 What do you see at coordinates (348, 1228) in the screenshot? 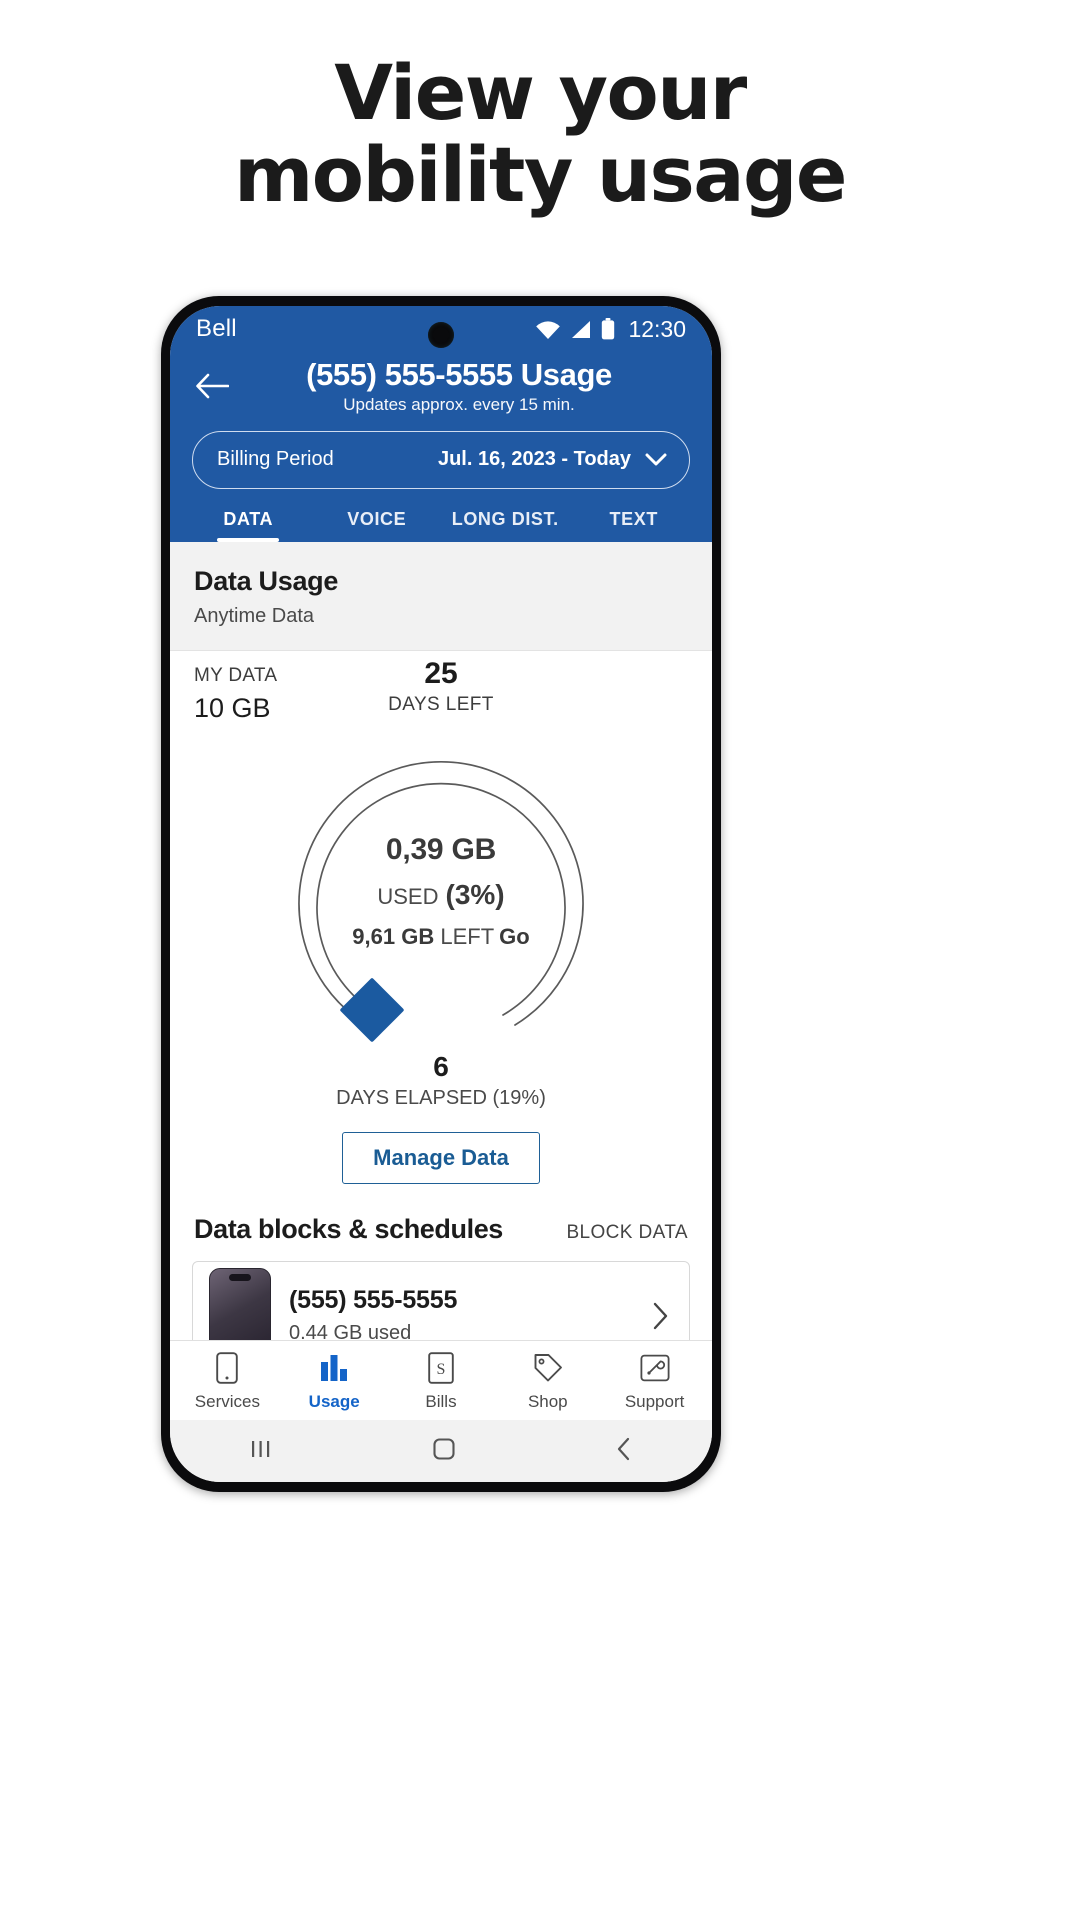
I see `data-blocks-title: Data blocks & schedules` at bounding box center [348, 1228].